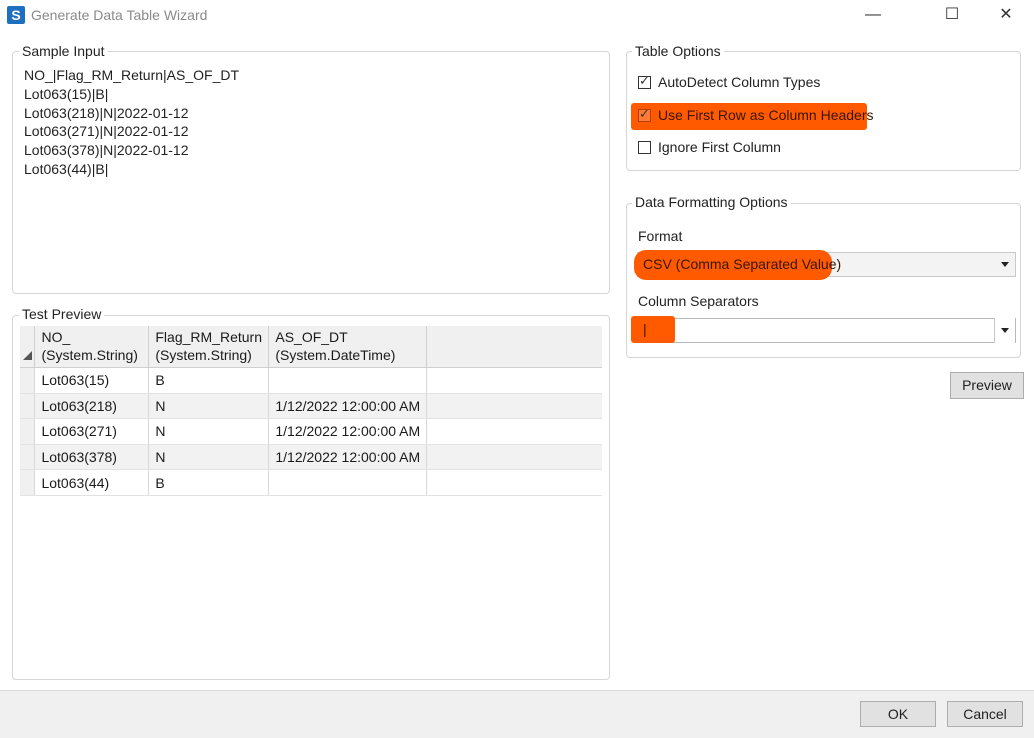  I want to click on window-title: Generate Data Table Wizard, so click(119, 15).